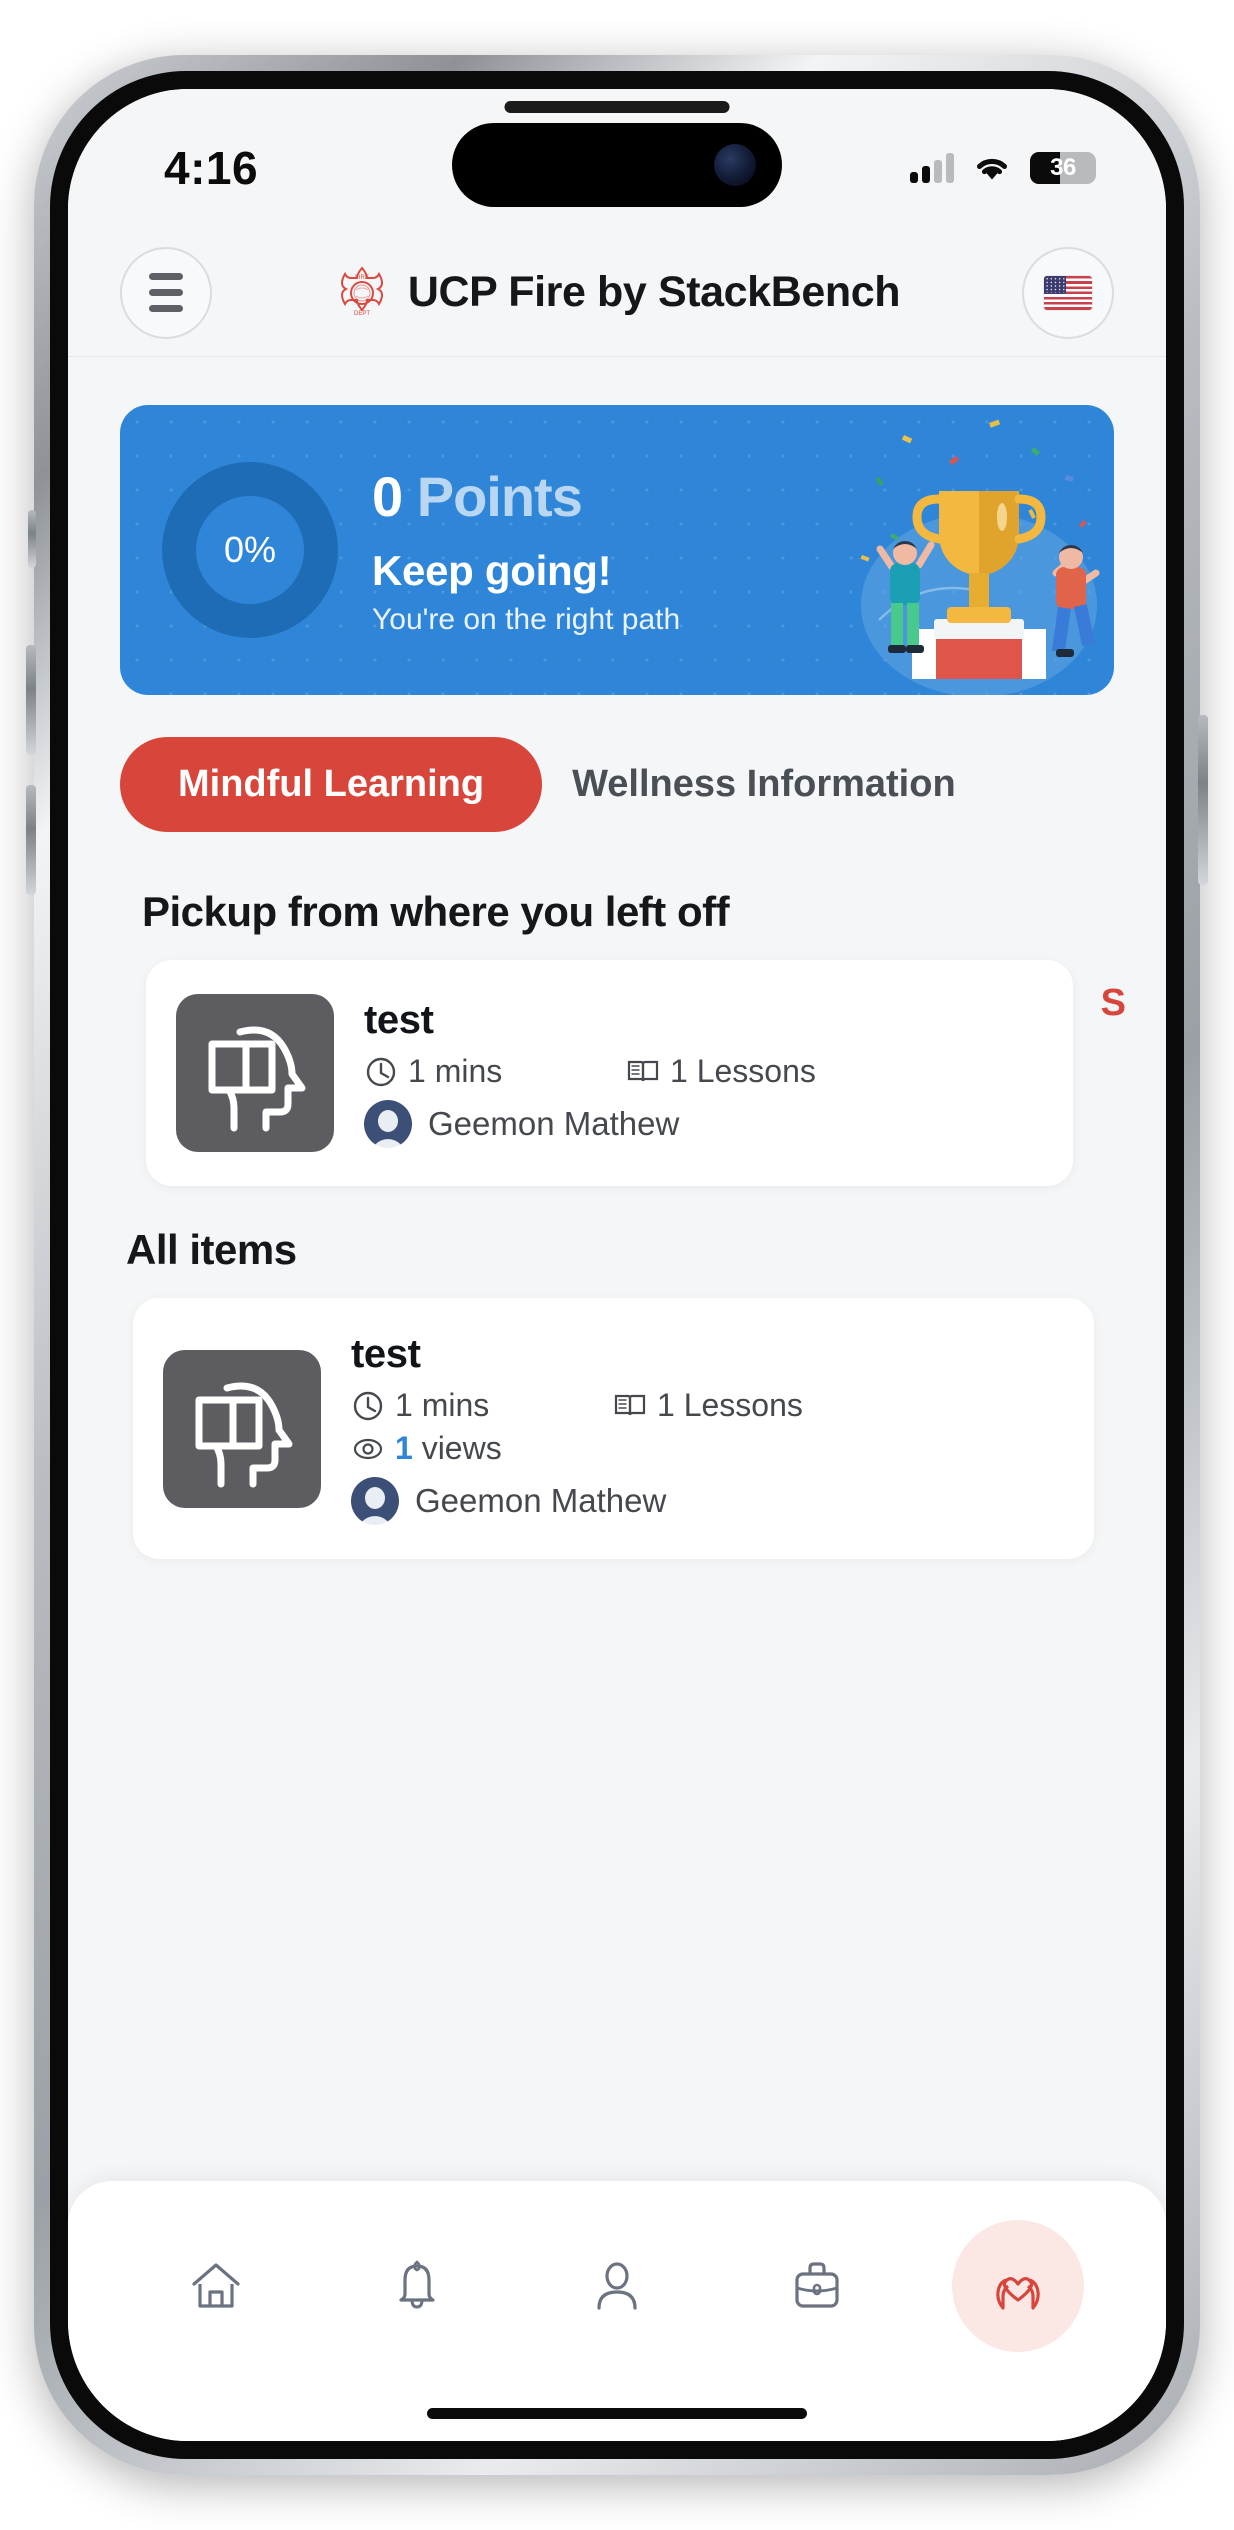 The height and width of the screenshot is (2530, 1234). What do you see at coordinates (992, 168) in the screenshot?
I see `wifi-icon` at bounding box center [992, 168].